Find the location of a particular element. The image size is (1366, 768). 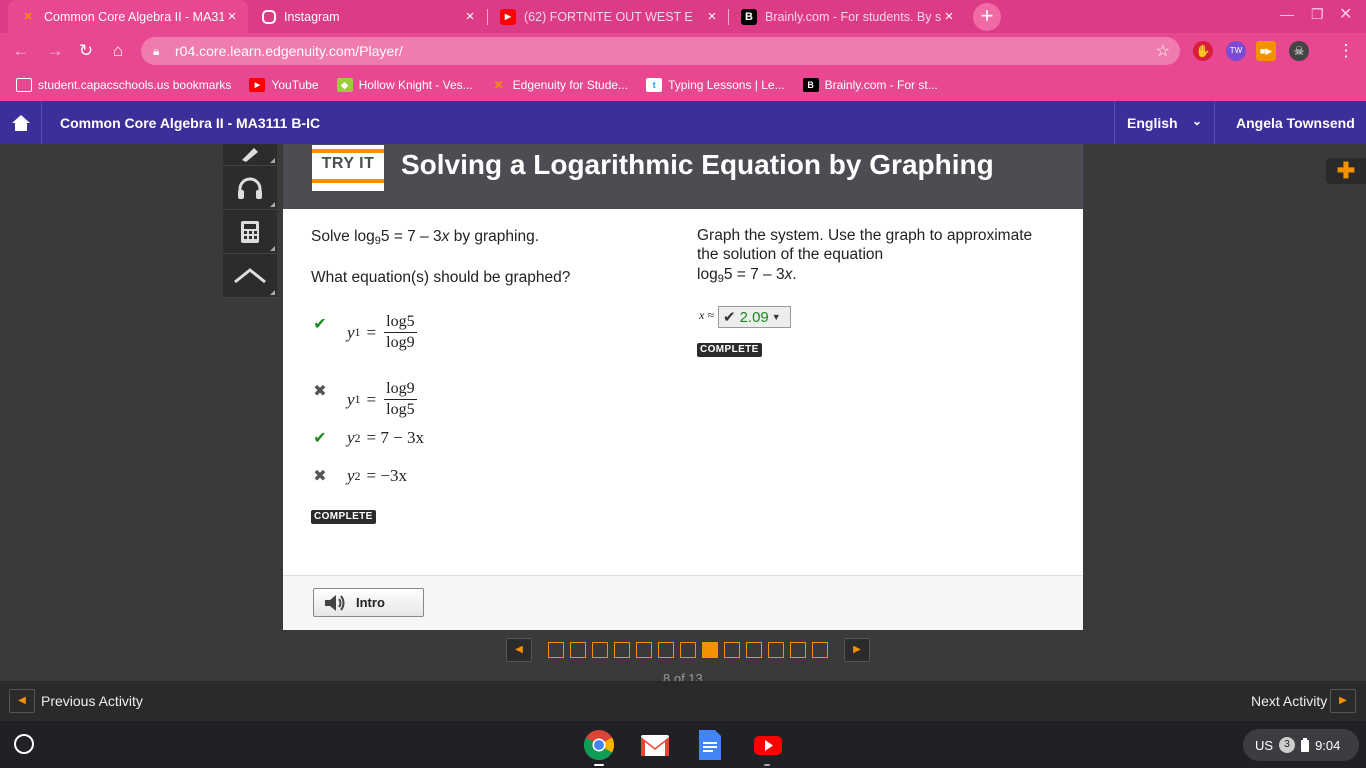

youtube-icon is located at coordinates (768, 745).